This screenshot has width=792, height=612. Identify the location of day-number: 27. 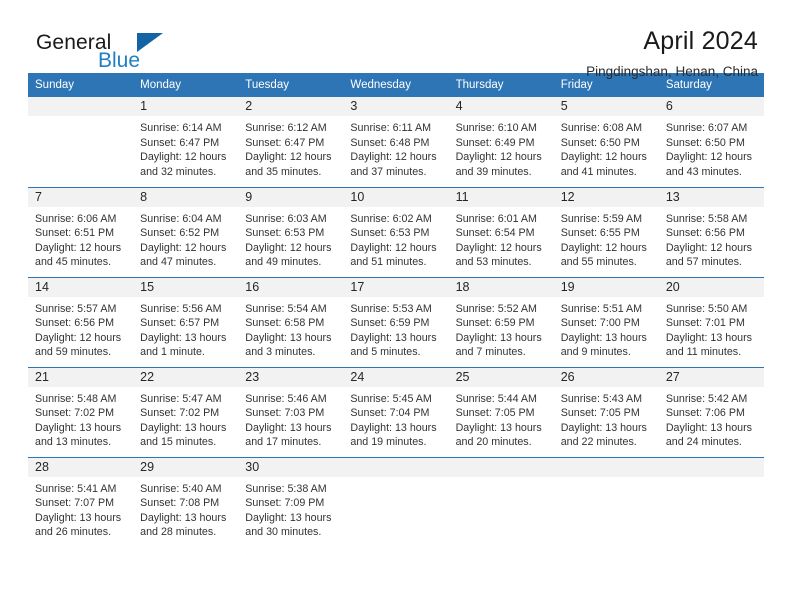
(711, 377).